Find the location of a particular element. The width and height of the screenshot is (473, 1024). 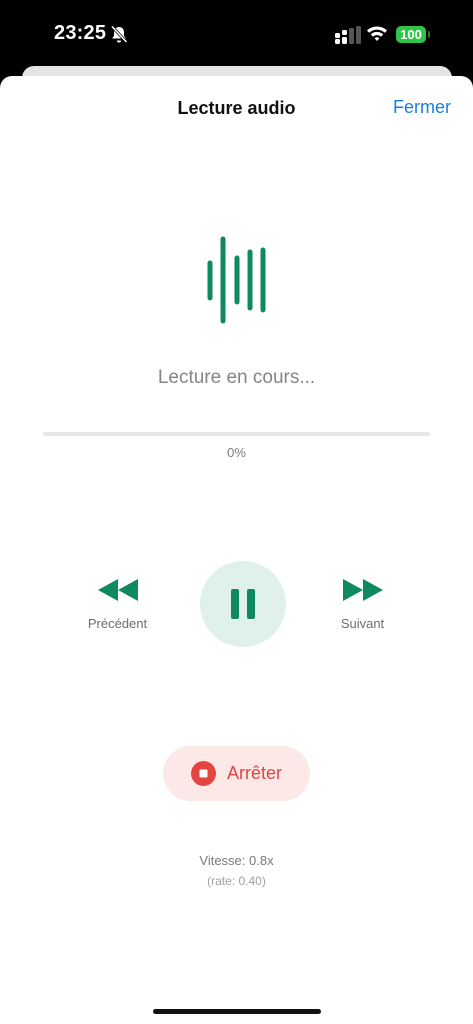

stop-button: Arrêter is located at coordinates (236, 773).